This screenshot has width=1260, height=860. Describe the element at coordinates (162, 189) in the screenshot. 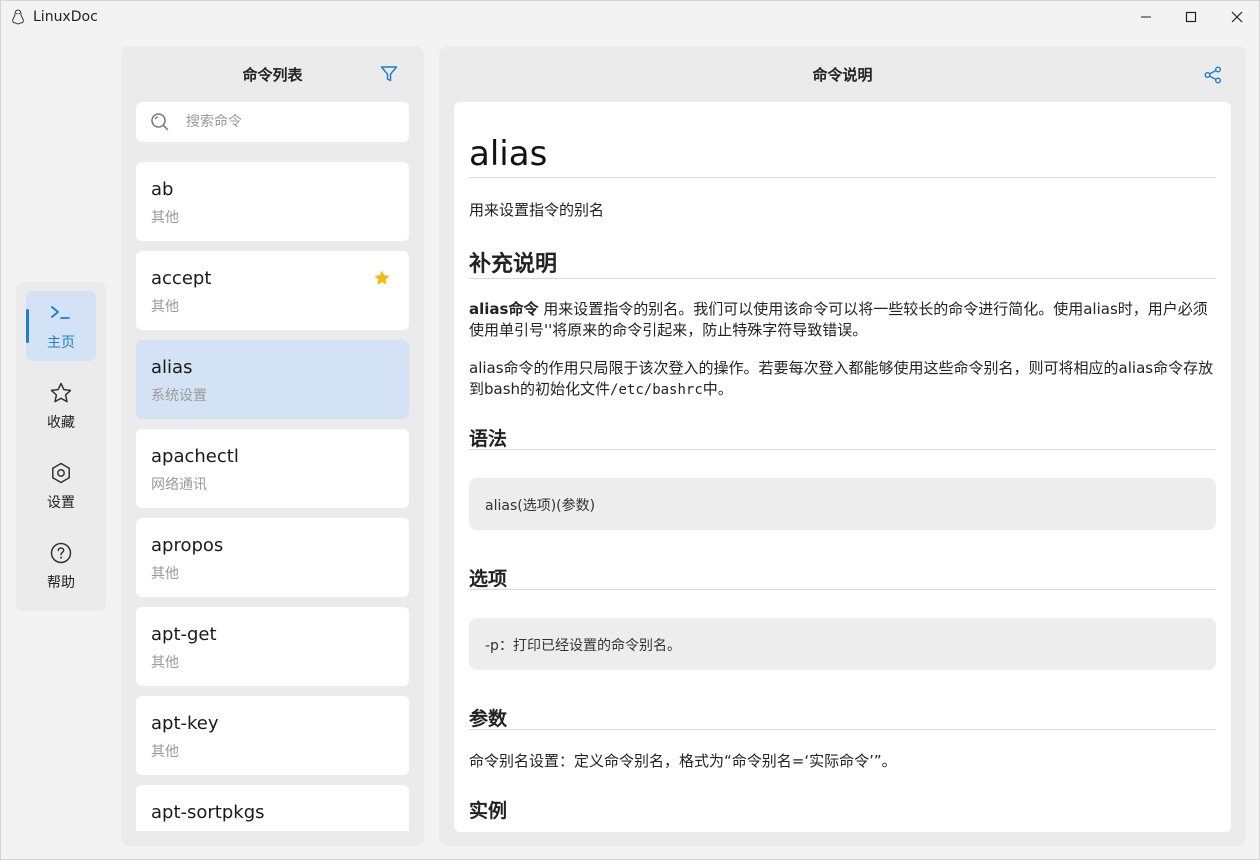

I see `command-name: ab` at that location.